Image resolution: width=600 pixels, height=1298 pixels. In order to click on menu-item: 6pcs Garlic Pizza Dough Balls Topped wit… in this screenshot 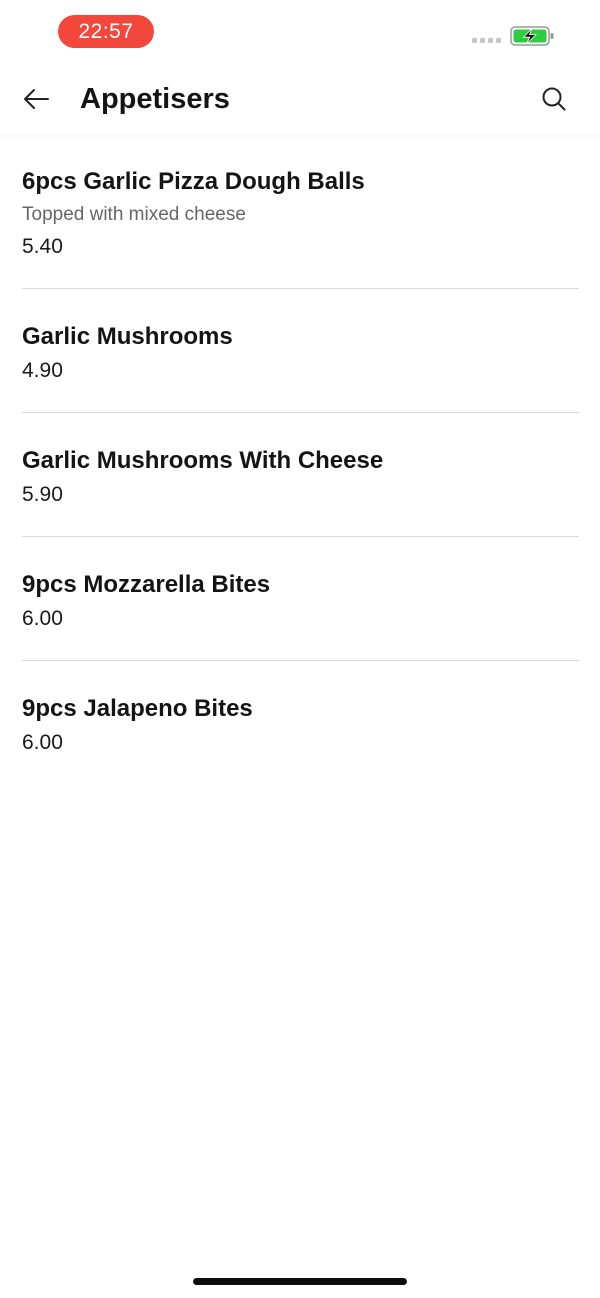, I will do `click(300, 211)`.